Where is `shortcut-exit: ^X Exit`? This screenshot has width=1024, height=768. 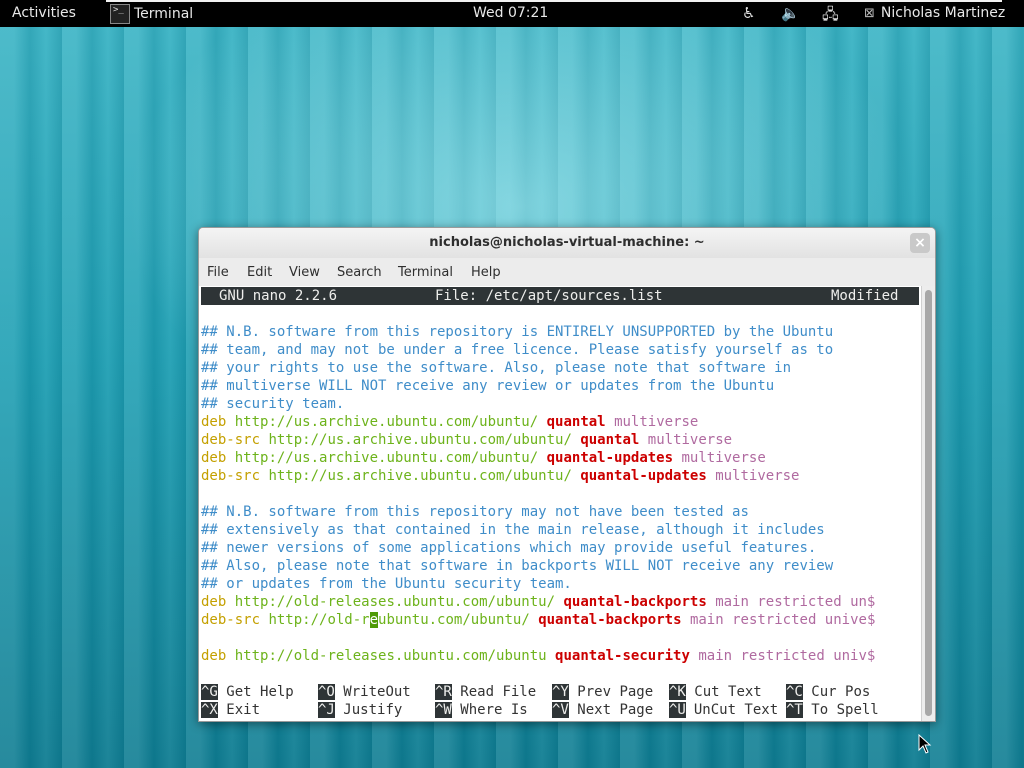
shortcut-exit: ^X Exit is located at coordinates (230, 710).